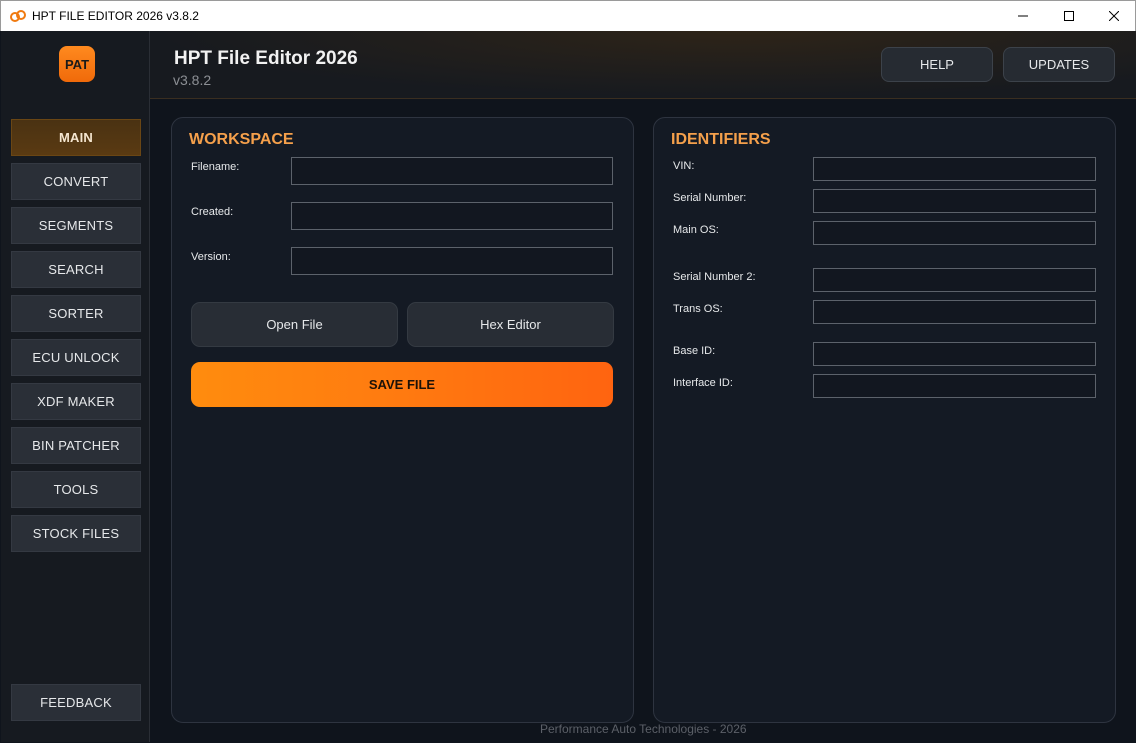 The width and height of the screenshot is (1136, 743). Describe the element at coordinates (1059, 64) in the screenshot. I see `updates-button: UPDATES` at that location.